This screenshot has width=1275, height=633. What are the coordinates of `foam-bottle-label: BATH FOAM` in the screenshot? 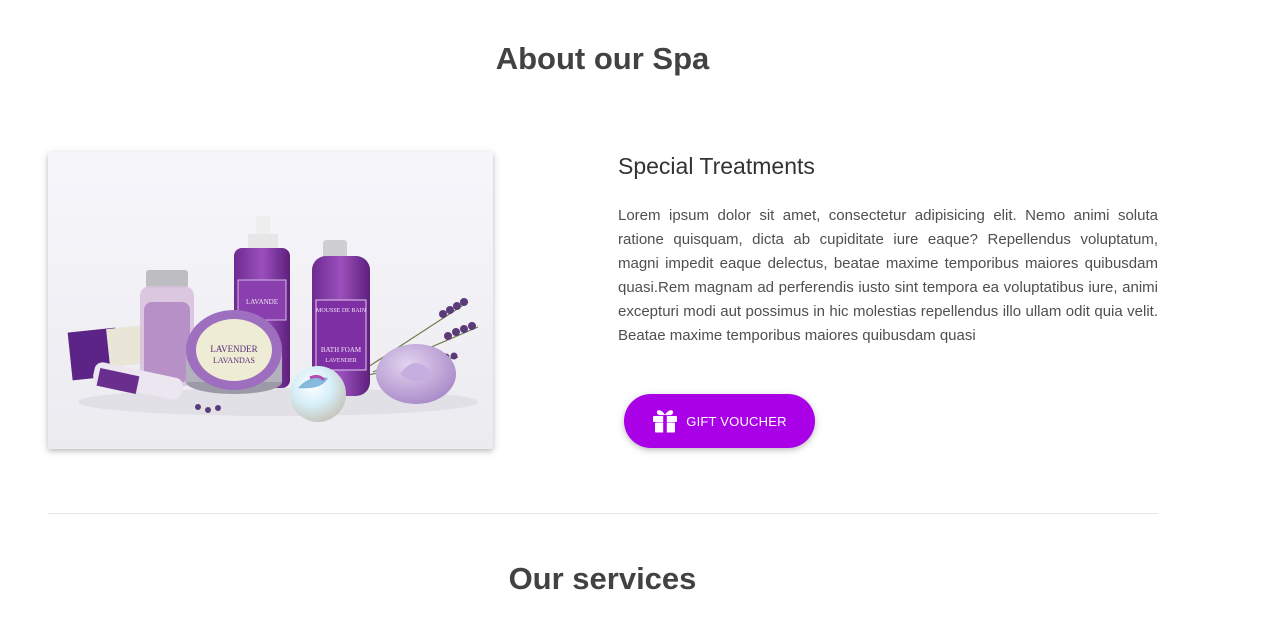 It's located at (341, 350).